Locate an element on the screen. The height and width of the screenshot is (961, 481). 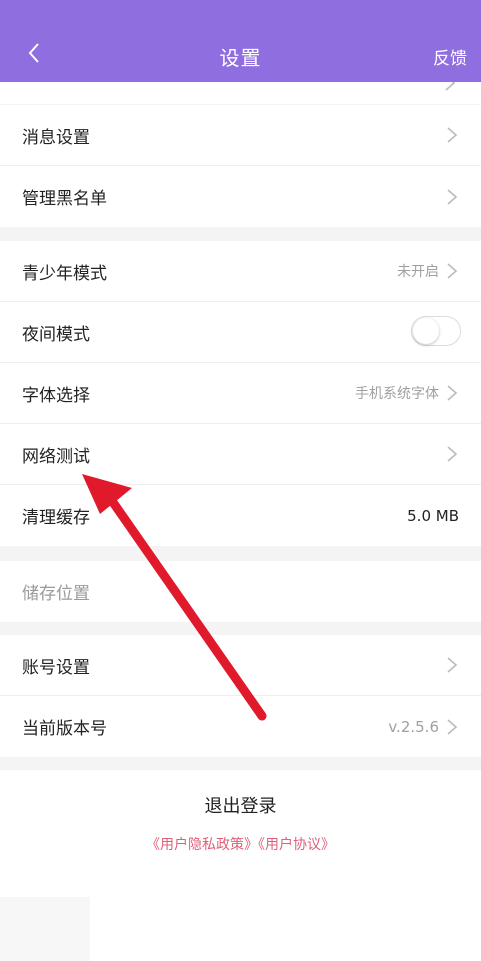
version-value: v.2.5.6 is located at coordinates (413, 726).